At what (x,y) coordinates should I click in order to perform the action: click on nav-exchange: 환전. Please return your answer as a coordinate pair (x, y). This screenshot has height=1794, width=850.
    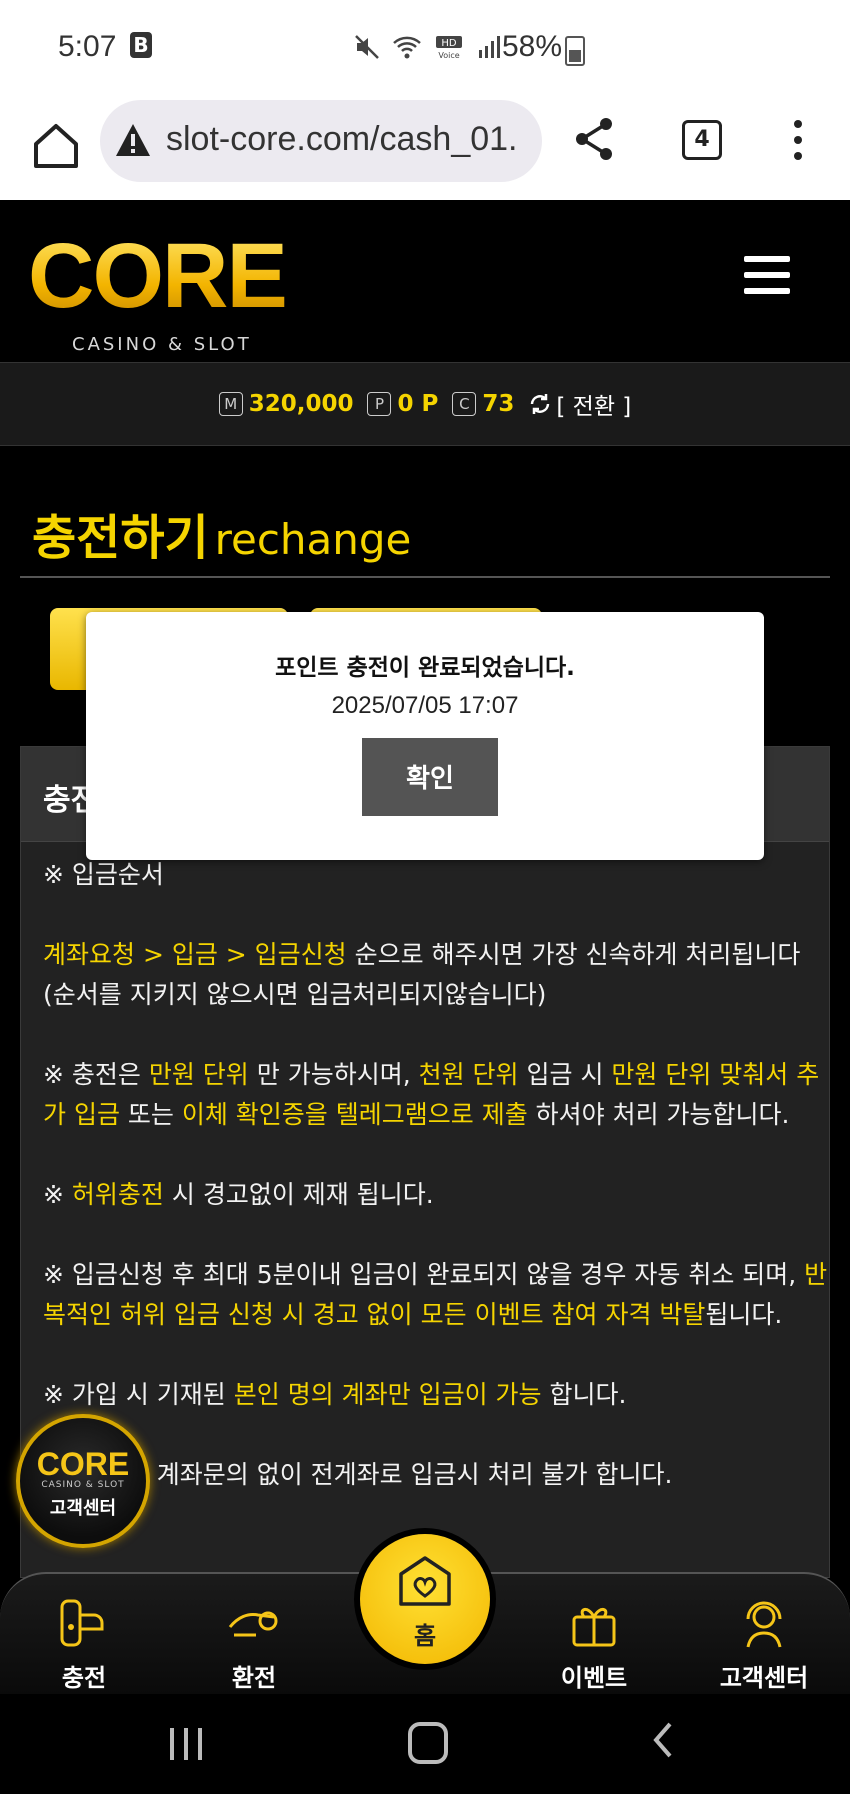
    Looking at the image, I should click on (254, 1643).